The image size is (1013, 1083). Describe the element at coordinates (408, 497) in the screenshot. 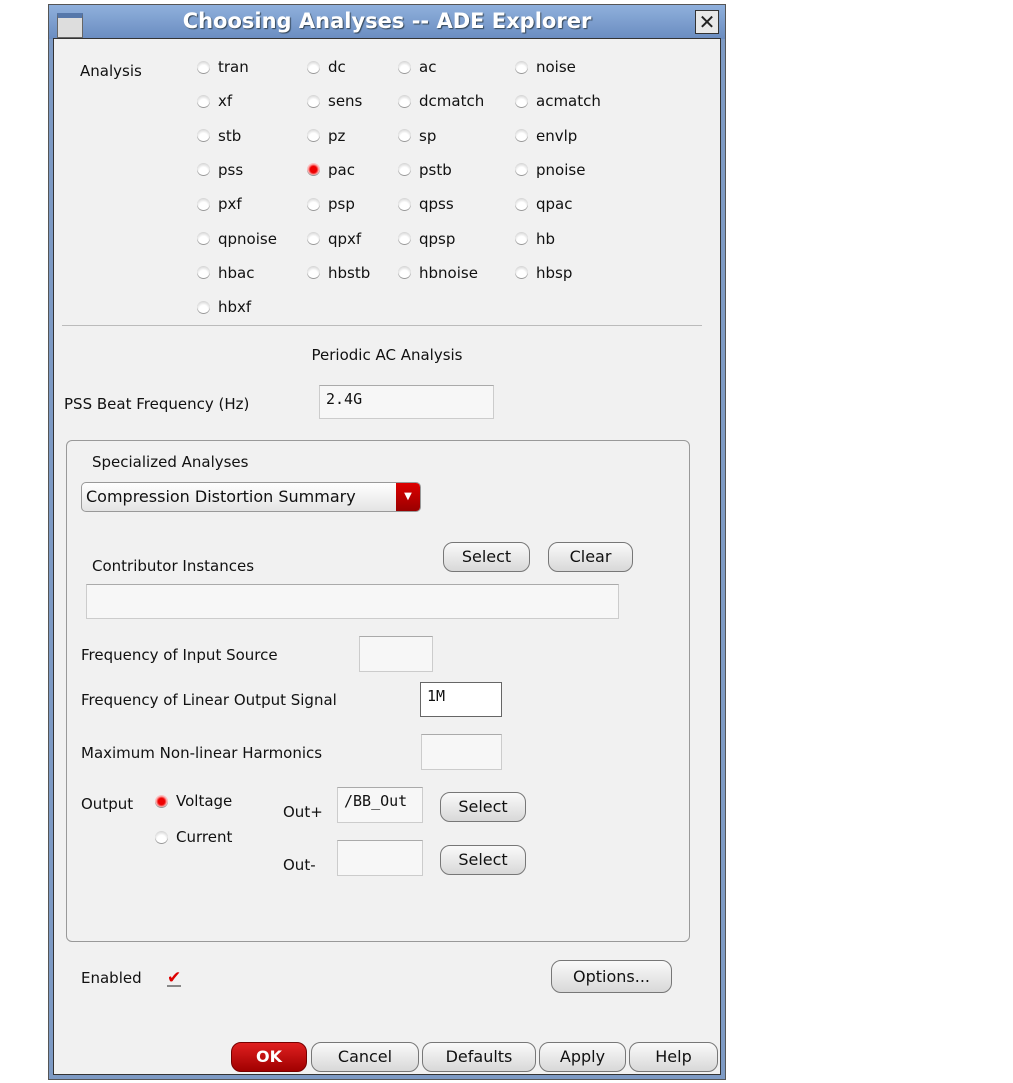

I see `chevron-down-icon: ▼` at that location.